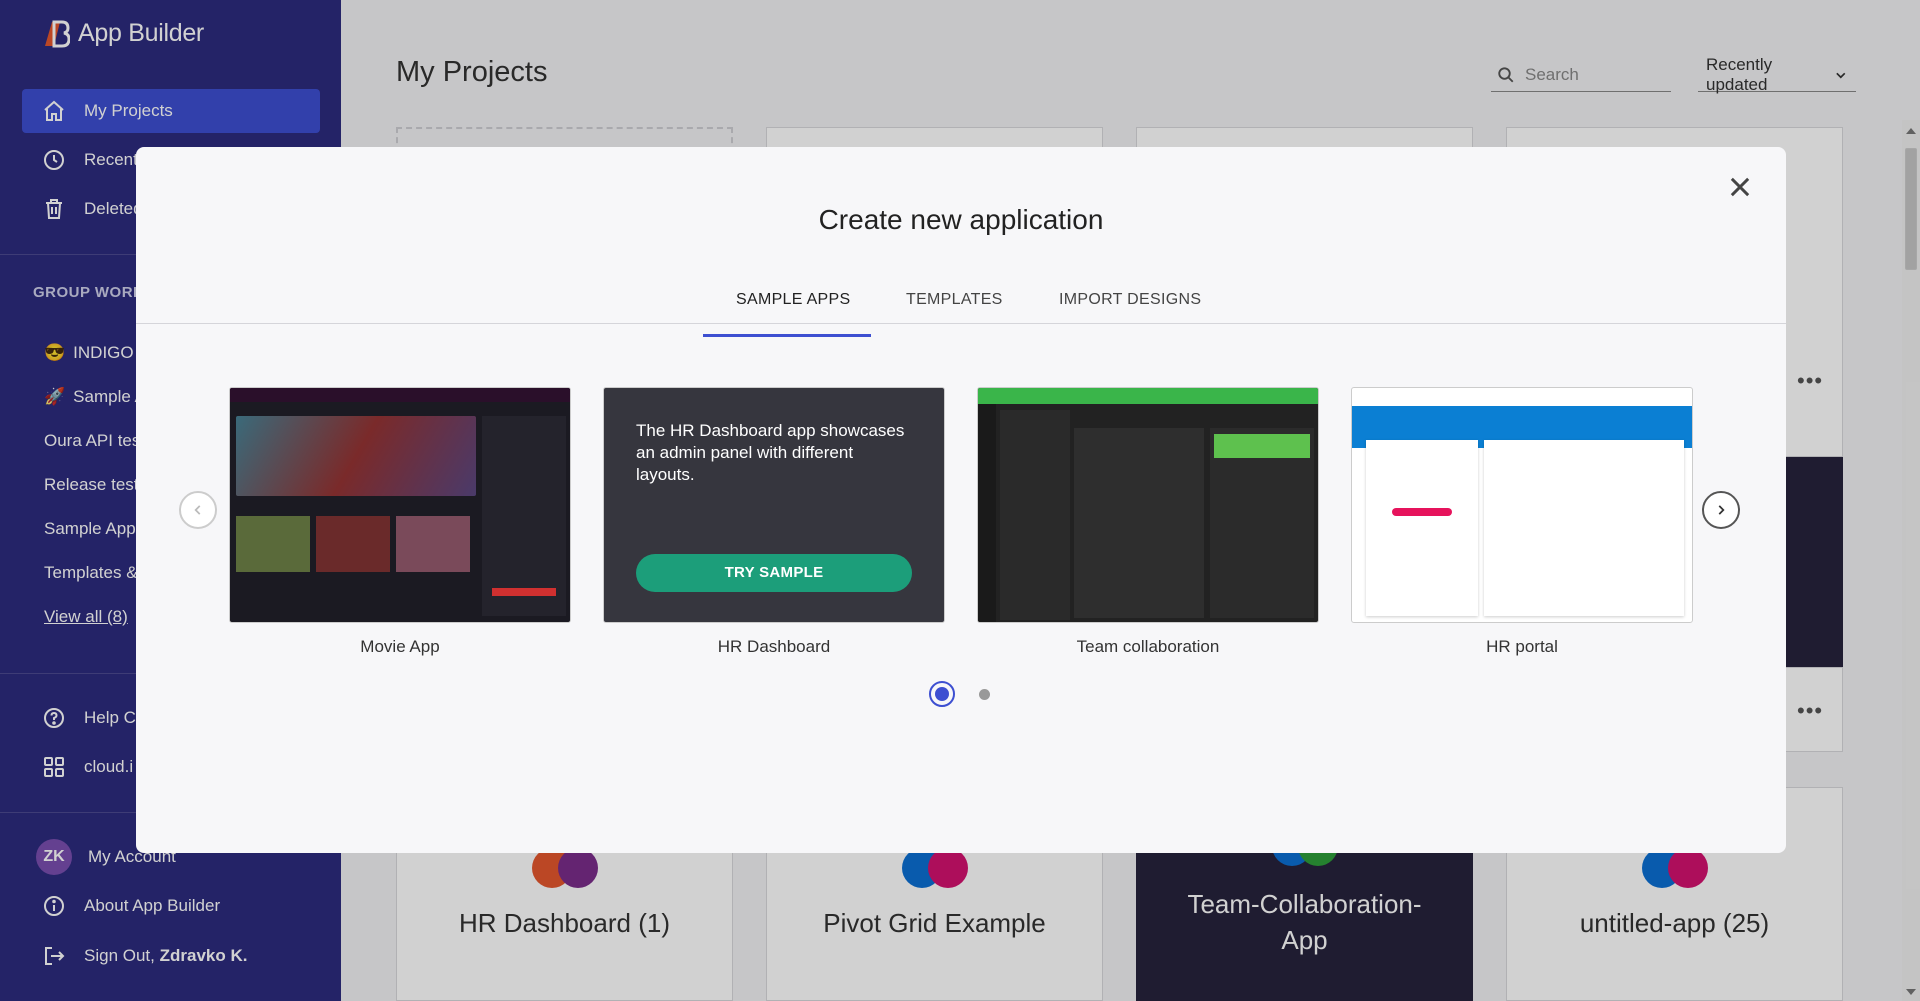  What do you see at coordinates (774, 646) in the screenshot?
I see `sample-label: HR Dashboard` at bounding box center [774, 646].